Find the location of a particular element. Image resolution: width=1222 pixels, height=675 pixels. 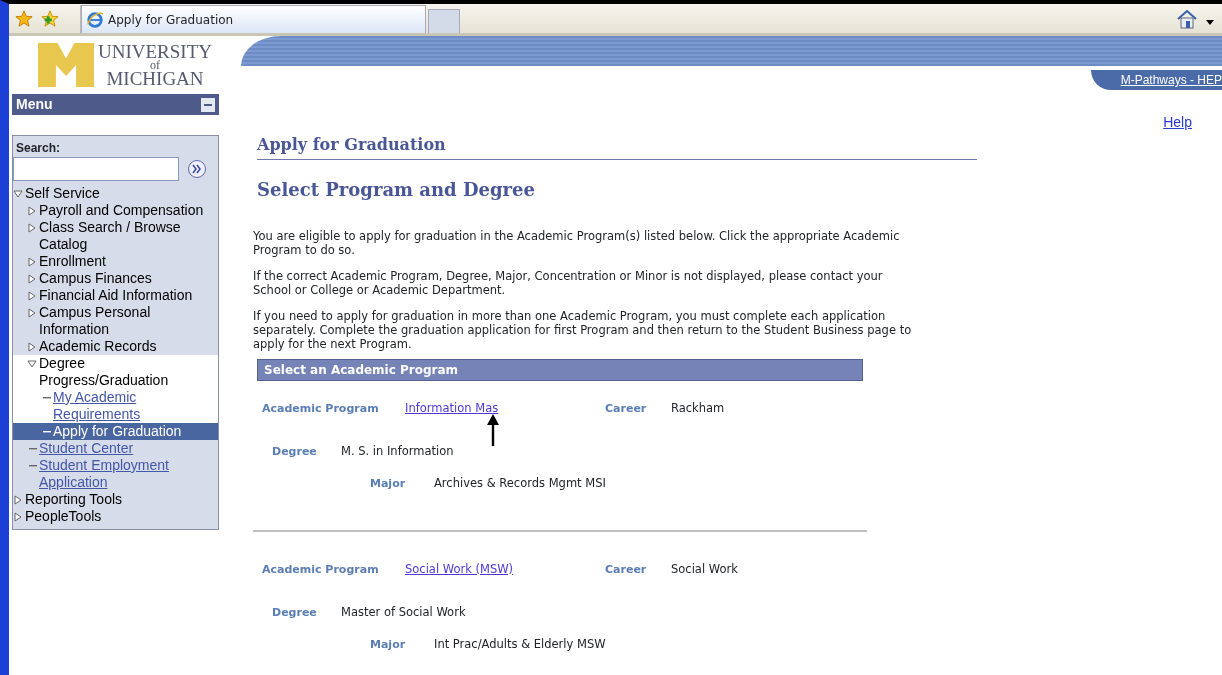

collapse-icon is located at coordinates (208, 104).